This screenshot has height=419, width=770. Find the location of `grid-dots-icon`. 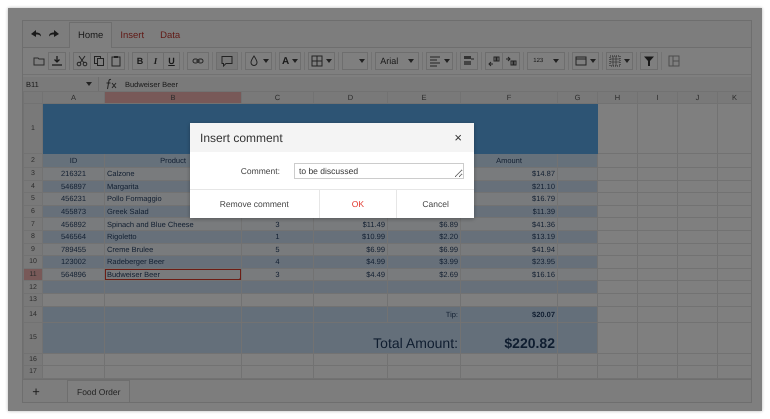

grid-dots-icon is located at coordinates (615, 61).